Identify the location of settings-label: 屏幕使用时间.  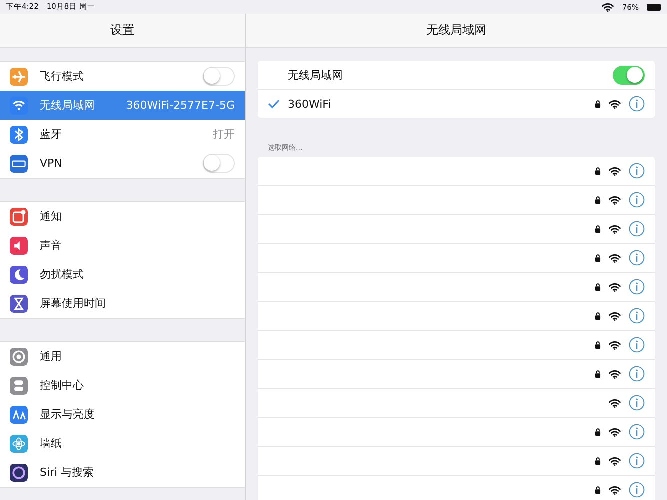
(73, 303).